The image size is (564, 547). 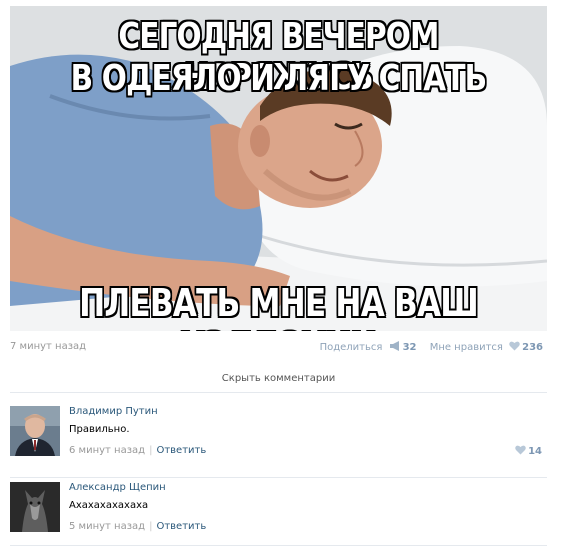 I want to click on hide-comments-link: Скрыть комментарии, so click(x=278, y=379).